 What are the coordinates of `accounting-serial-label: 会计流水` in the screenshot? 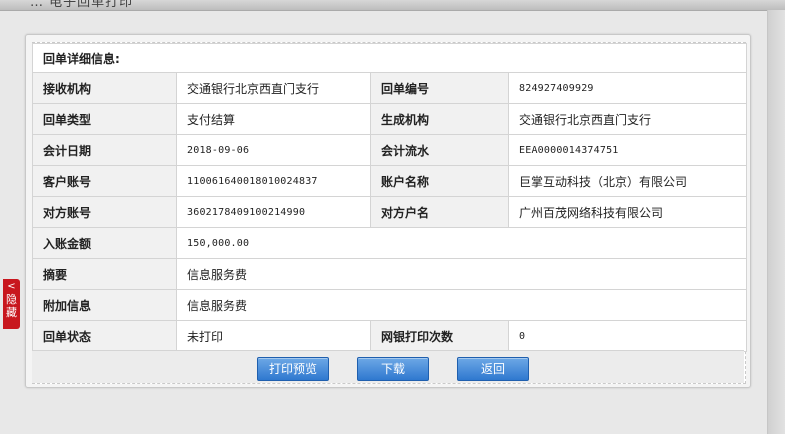 It's located at (439, 150).